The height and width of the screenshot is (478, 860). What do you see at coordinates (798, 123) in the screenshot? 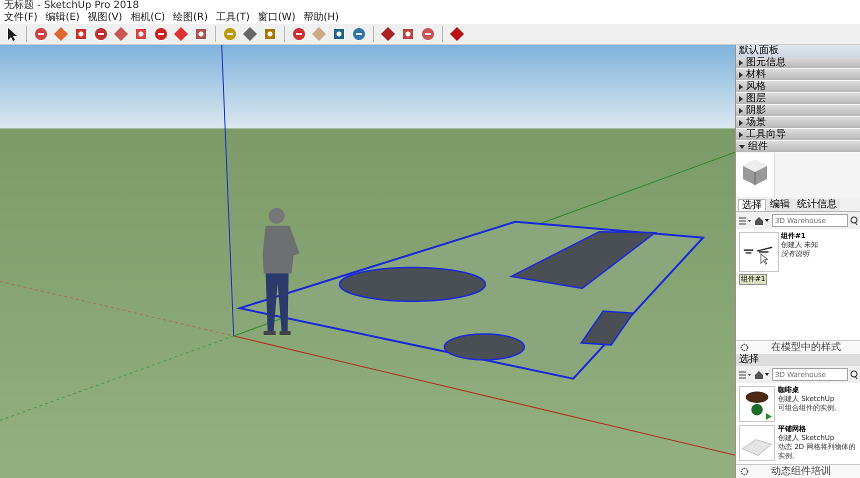
I see `panel-section-header: 场景` at bounding box center [798, 123].